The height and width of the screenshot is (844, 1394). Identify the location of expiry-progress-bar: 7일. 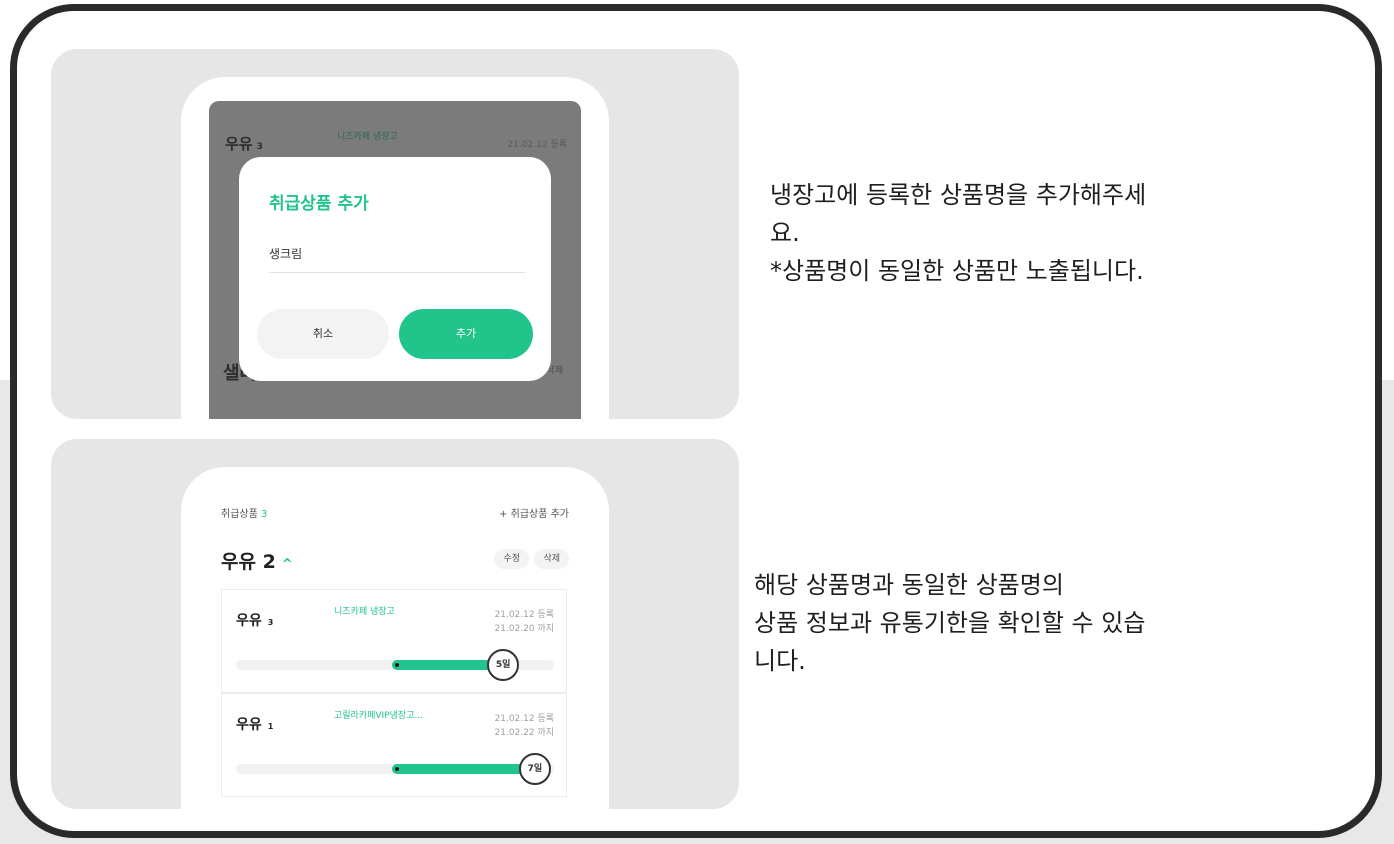
(395, 769).